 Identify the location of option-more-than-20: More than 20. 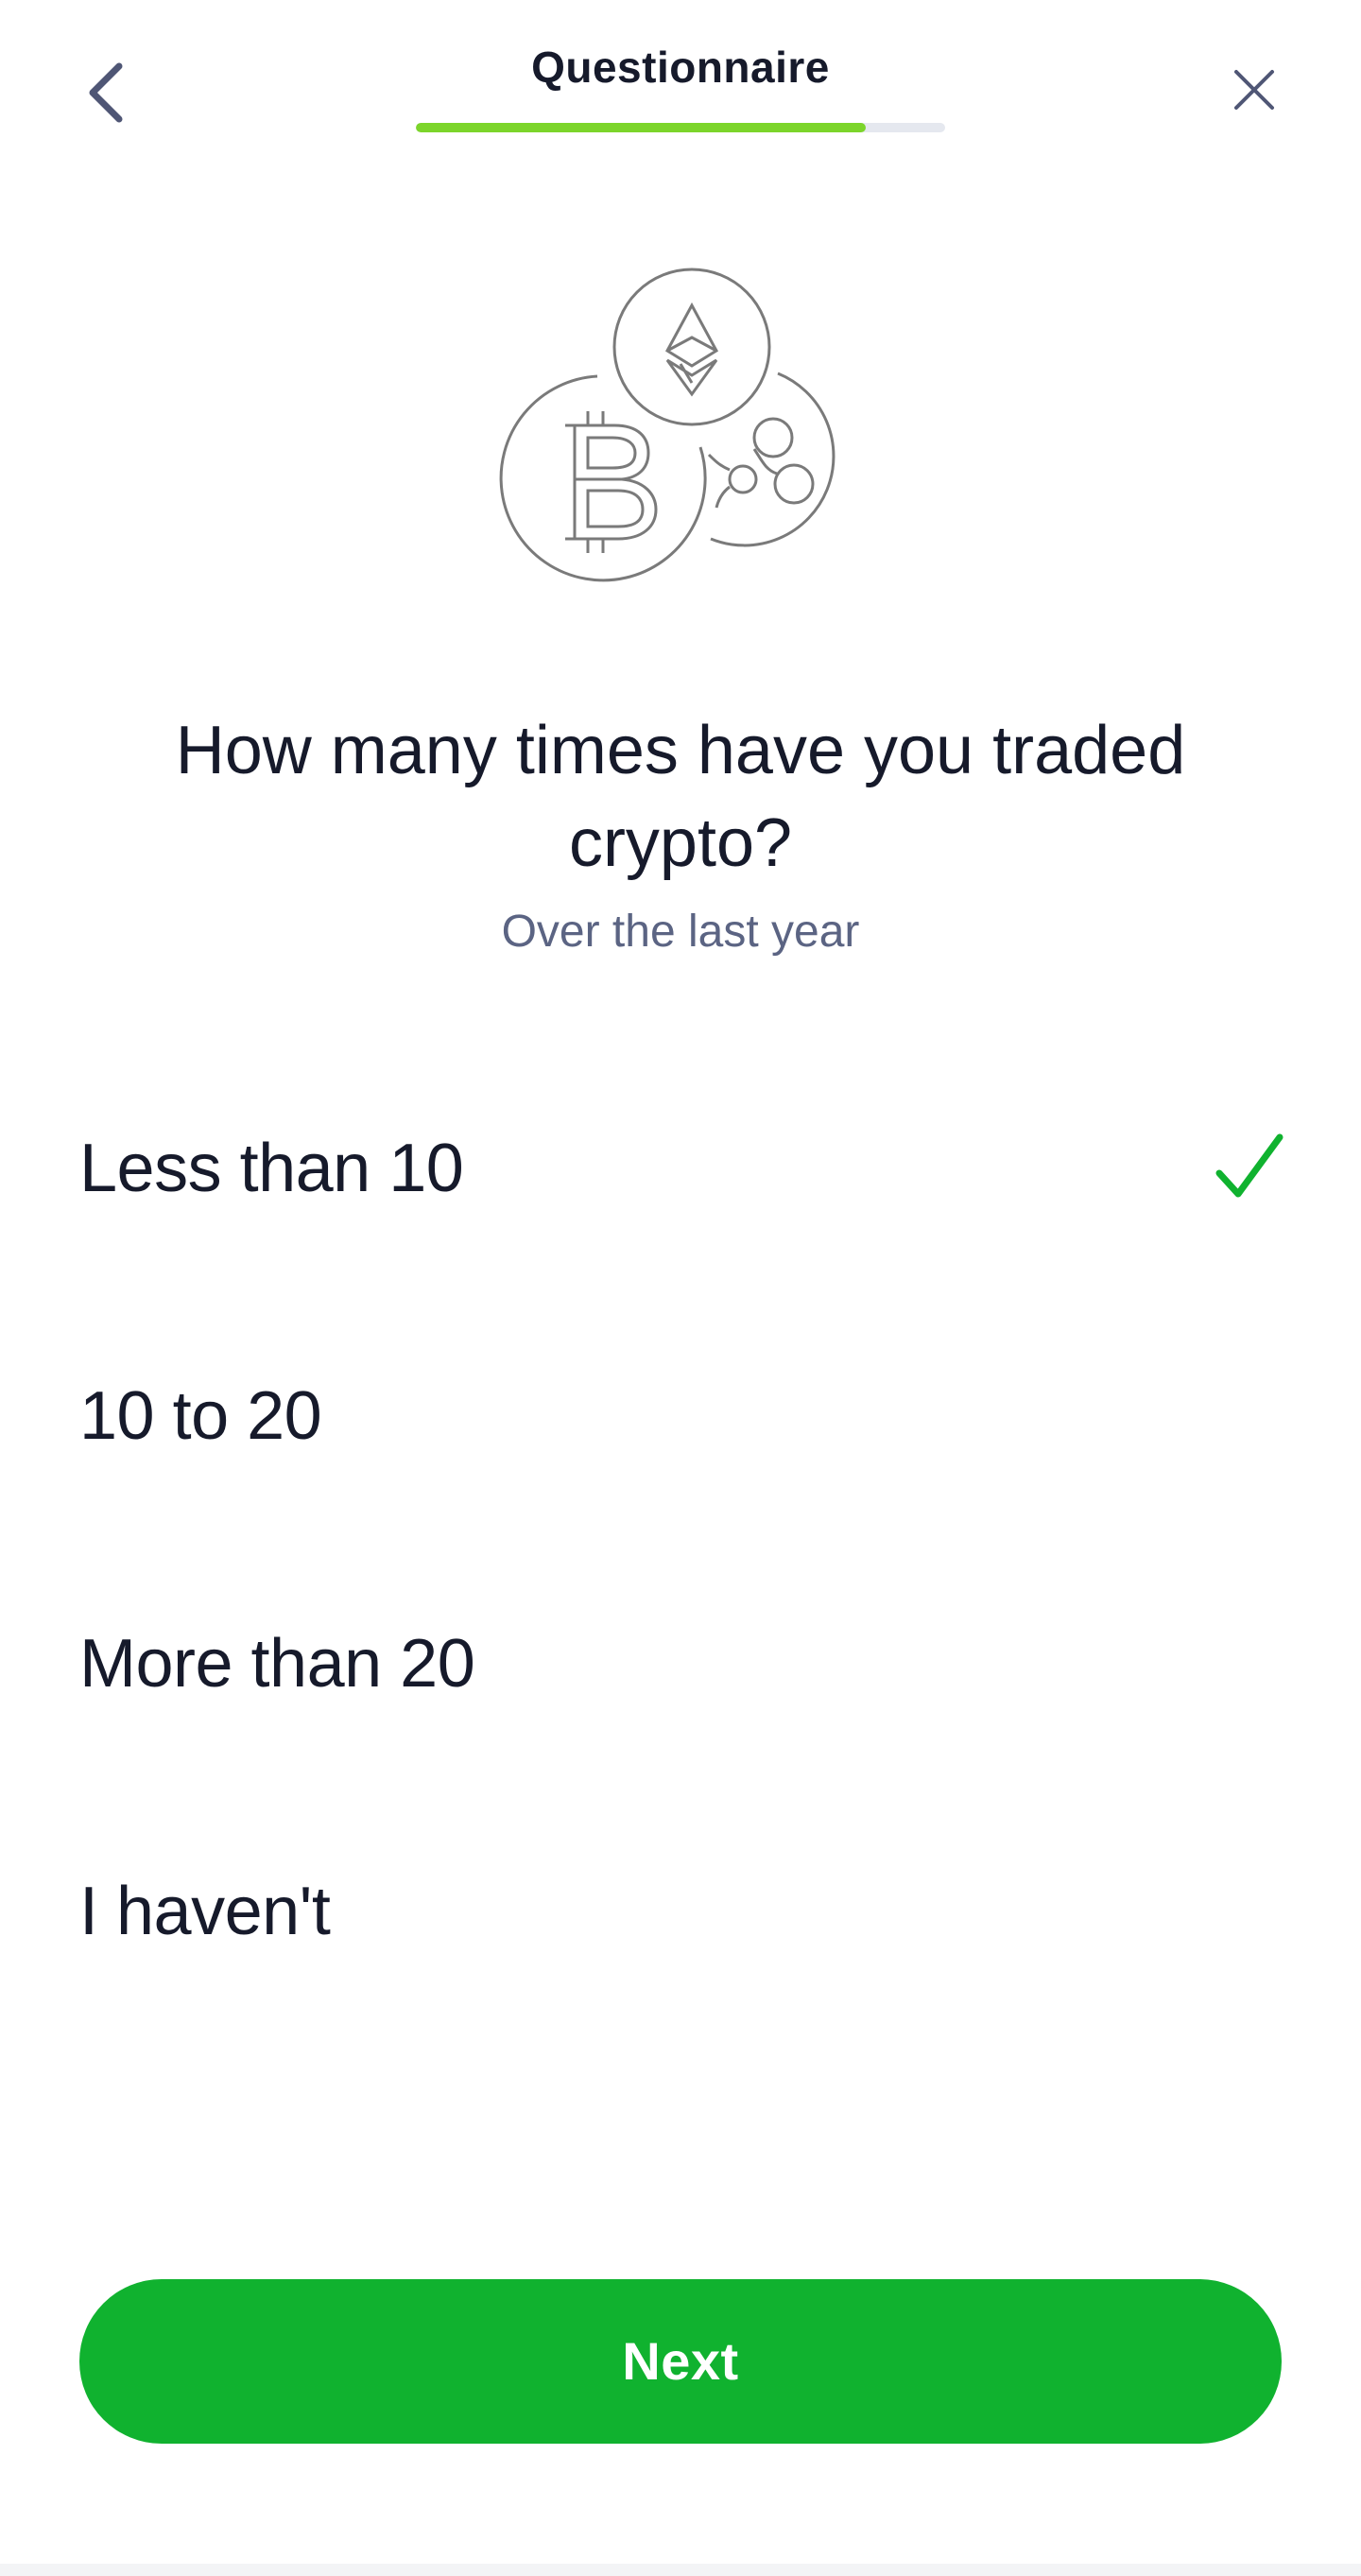
(680, 1683).